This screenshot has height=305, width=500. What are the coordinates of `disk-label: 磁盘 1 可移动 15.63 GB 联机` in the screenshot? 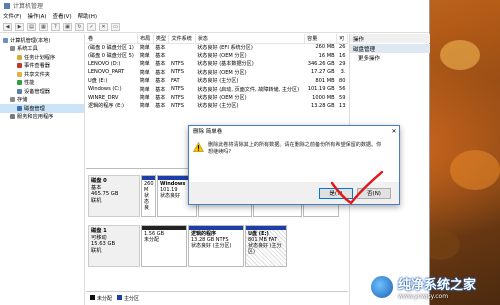 It's located at (114, 246).